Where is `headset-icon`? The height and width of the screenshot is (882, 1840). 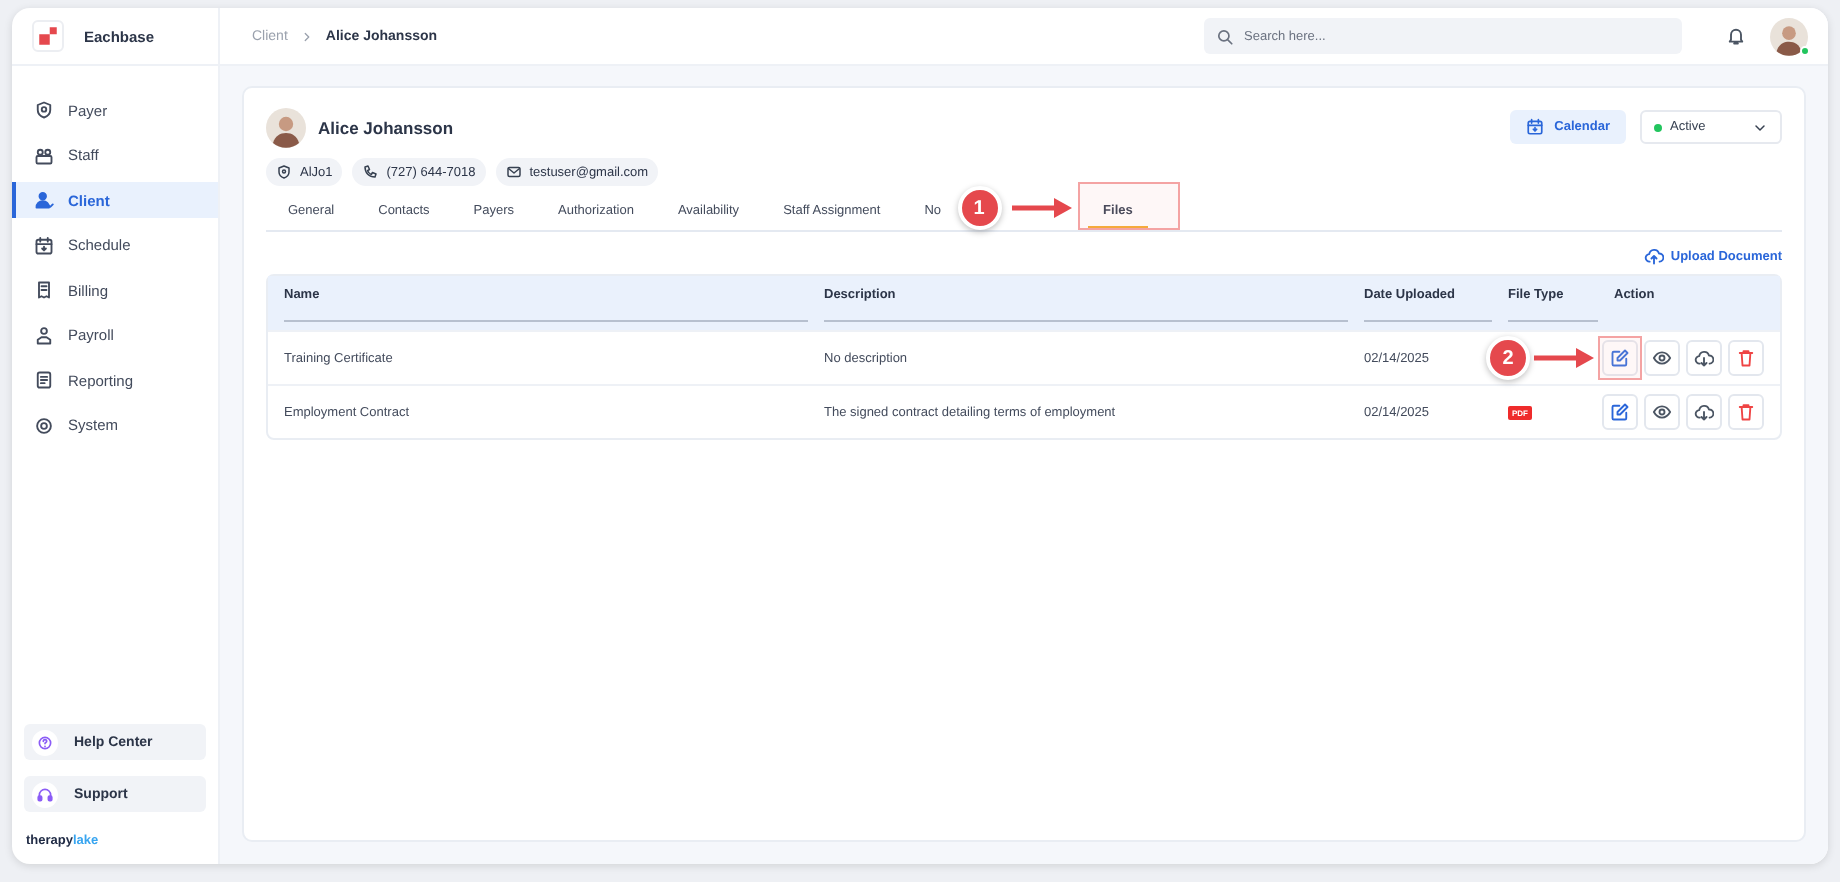
headset-icon is located at coordinates (45, 794).